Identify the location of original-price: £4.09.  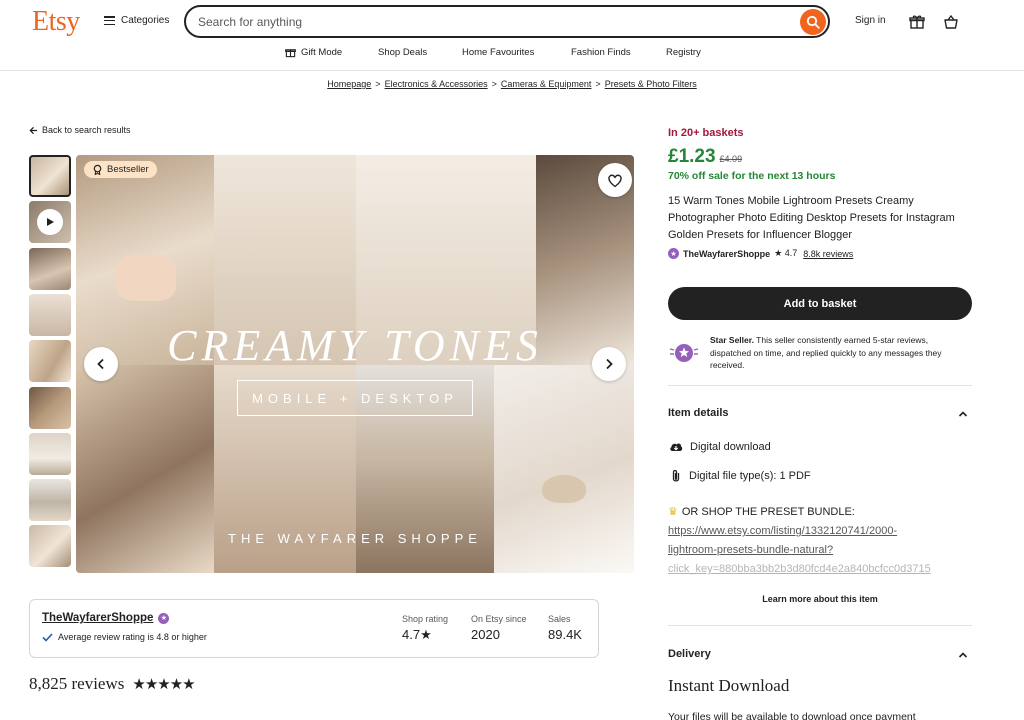
(731, 159).